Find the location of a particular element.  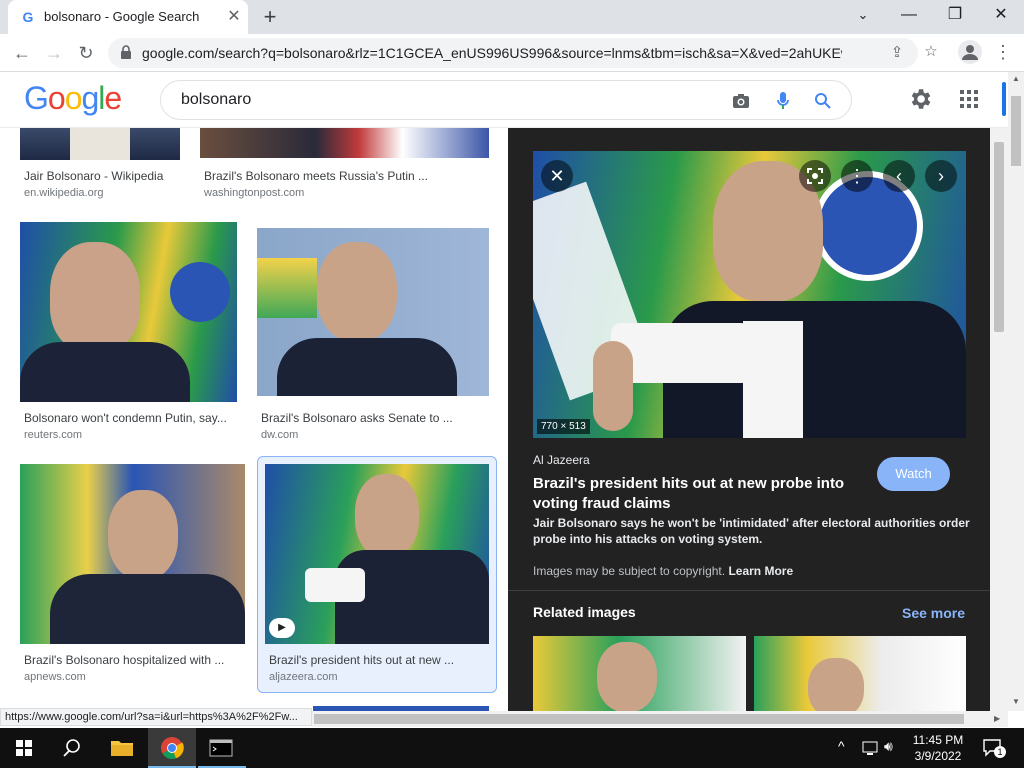

account-indicator is located at coordinates (1004, 99).